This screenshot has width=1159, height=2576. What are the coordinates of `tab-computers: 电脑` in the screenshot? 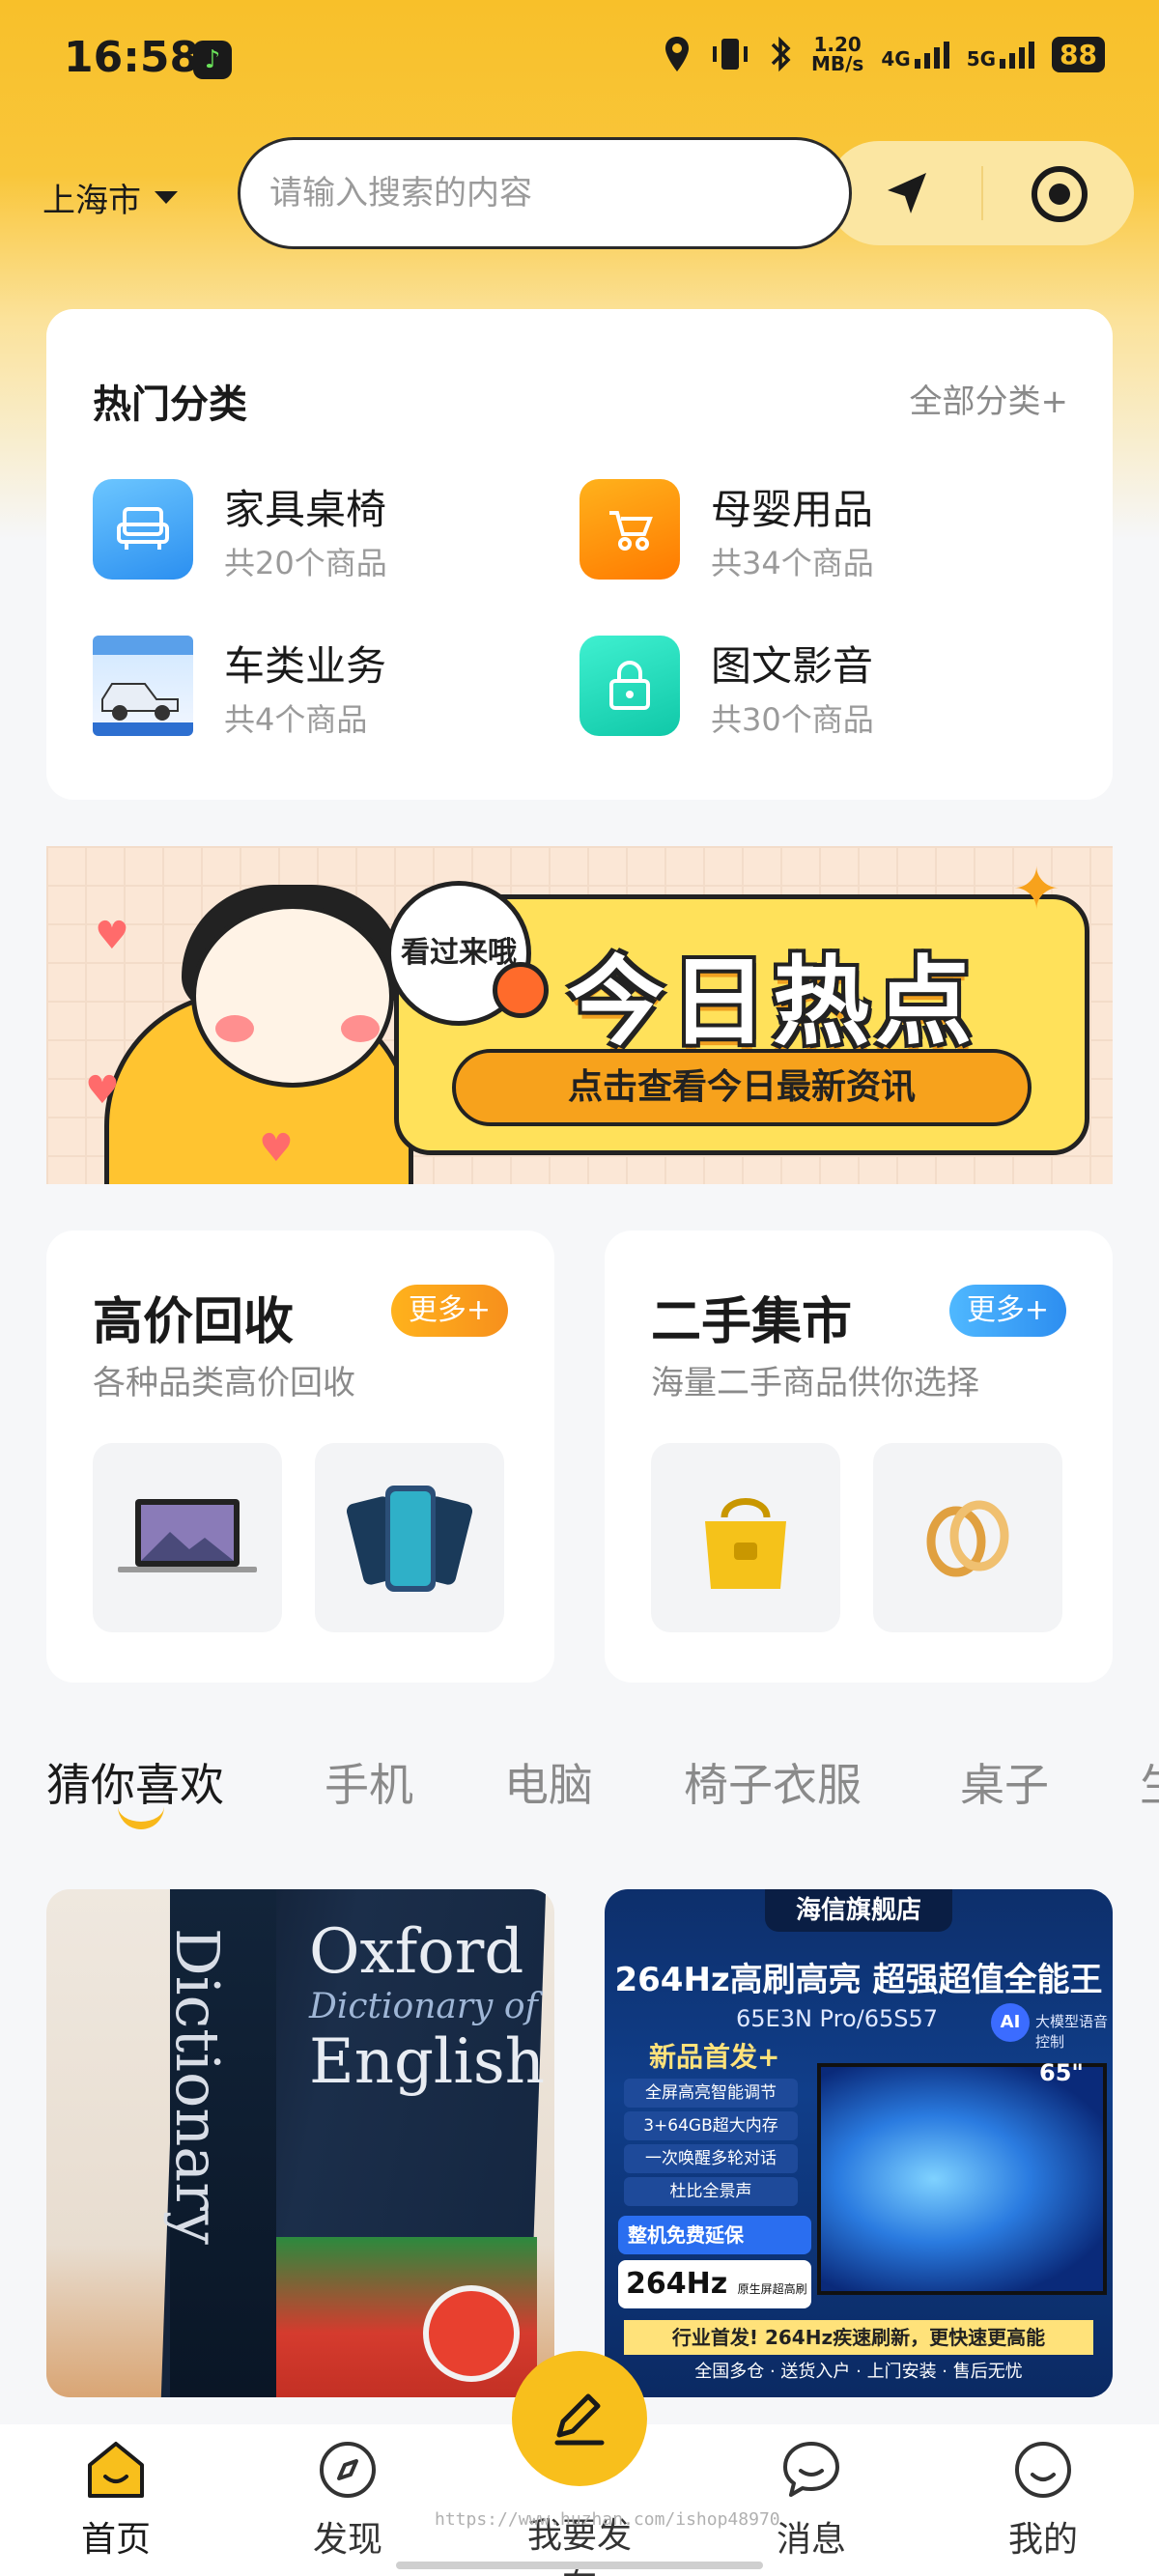 It's located at (548, 1782).